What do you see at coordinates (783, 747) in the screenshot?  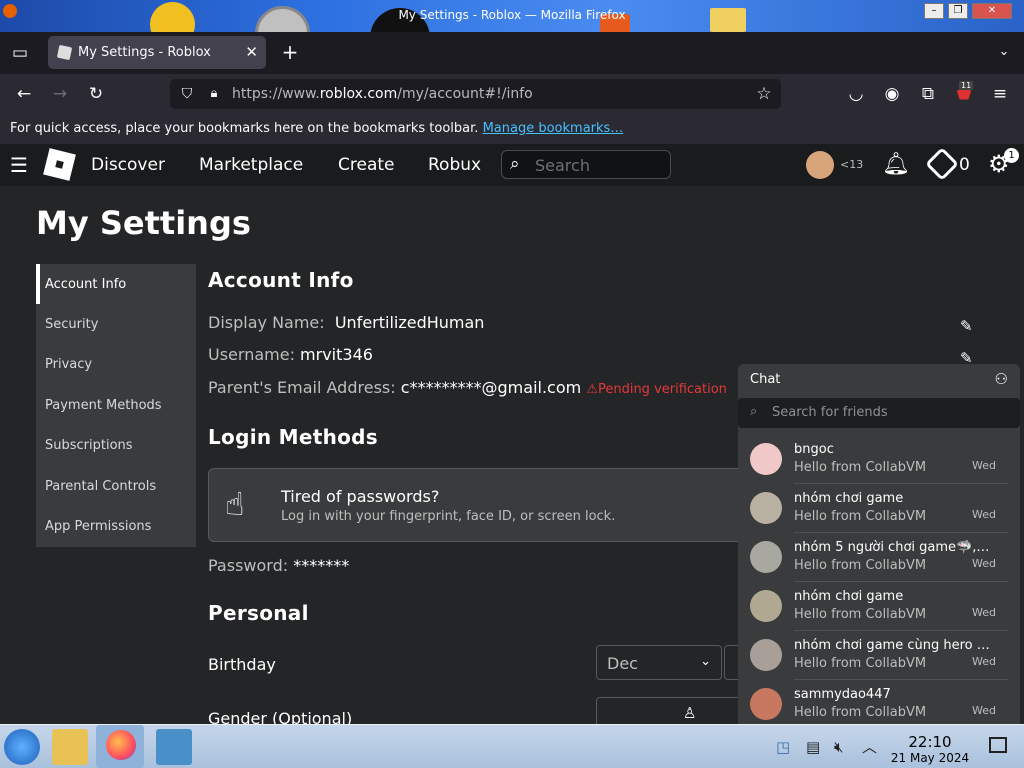 I see `network-icon: ◳` at bounding box center [783, 747].